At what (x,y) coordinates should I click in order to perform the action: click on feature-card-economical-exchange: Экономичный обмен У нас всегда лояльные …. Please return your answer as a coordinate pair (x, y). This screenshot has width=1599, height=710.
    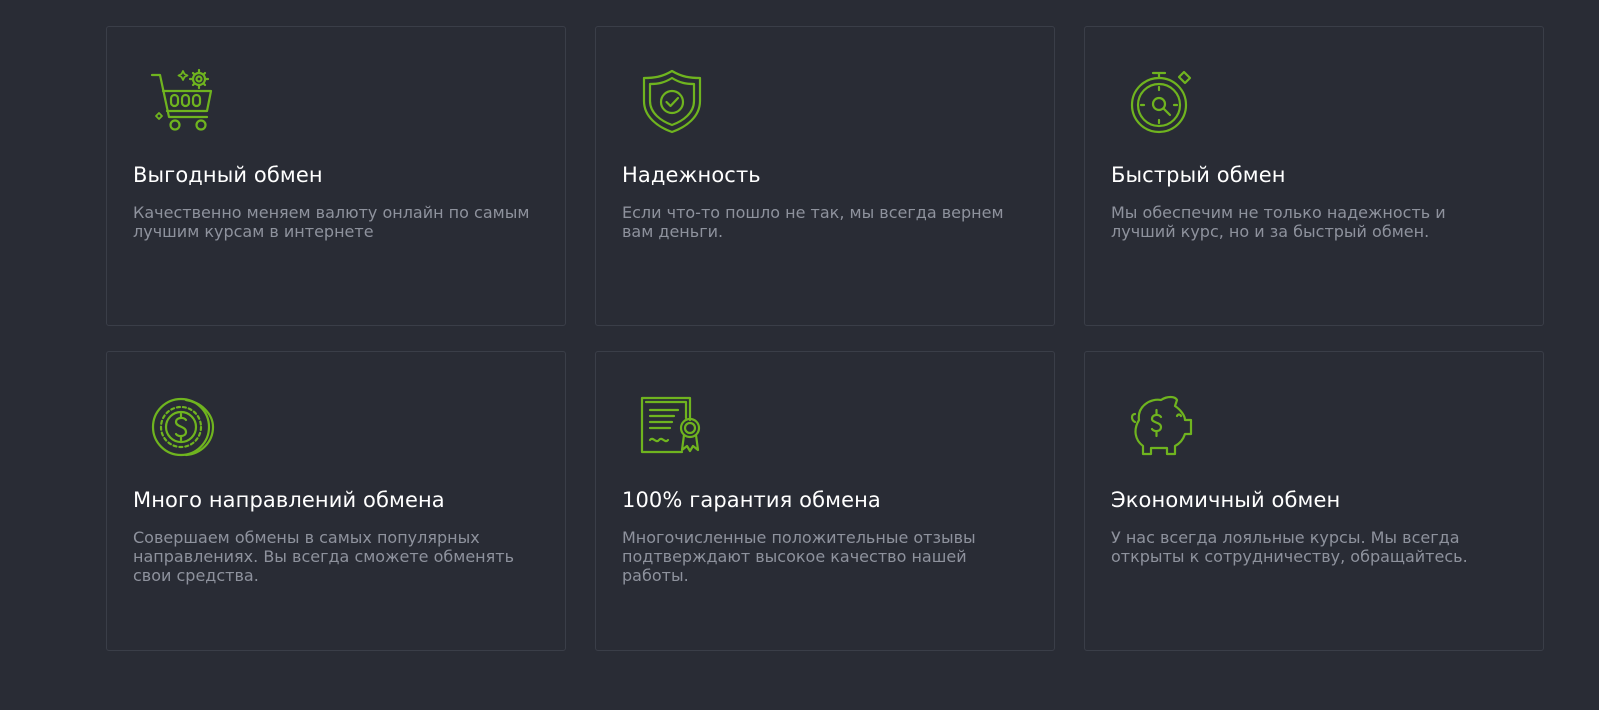
    Looking at the image, I should click on (1314, 501).